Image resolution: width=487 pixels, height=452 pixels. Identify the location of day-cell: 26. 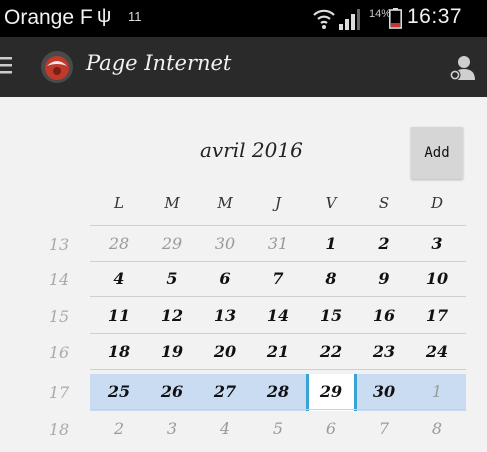
(172, 392).